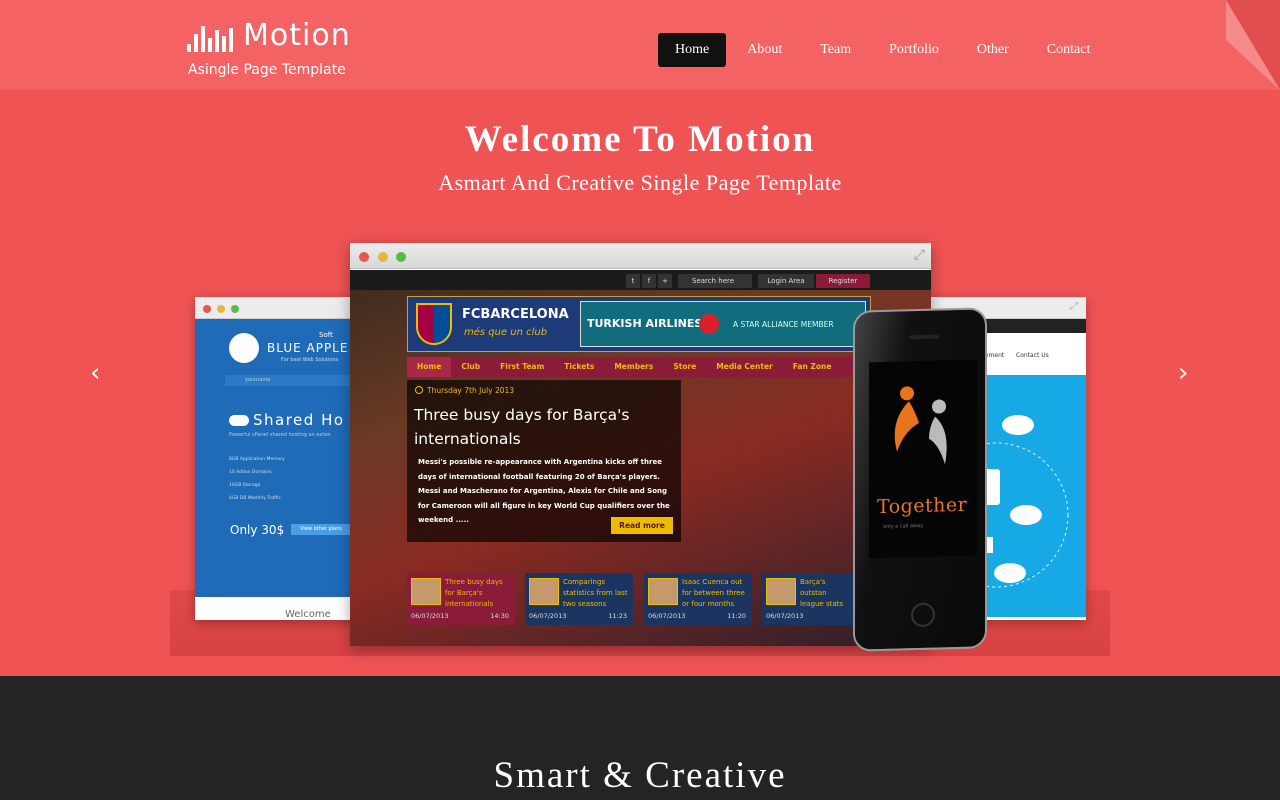 The height and width of the screenshot is (800, 1280). Describe the element at coordinates (783, 324) in the screenshot. I see `sponsor-alliance: A STAR ALLIANCE MEMBER` at that location.